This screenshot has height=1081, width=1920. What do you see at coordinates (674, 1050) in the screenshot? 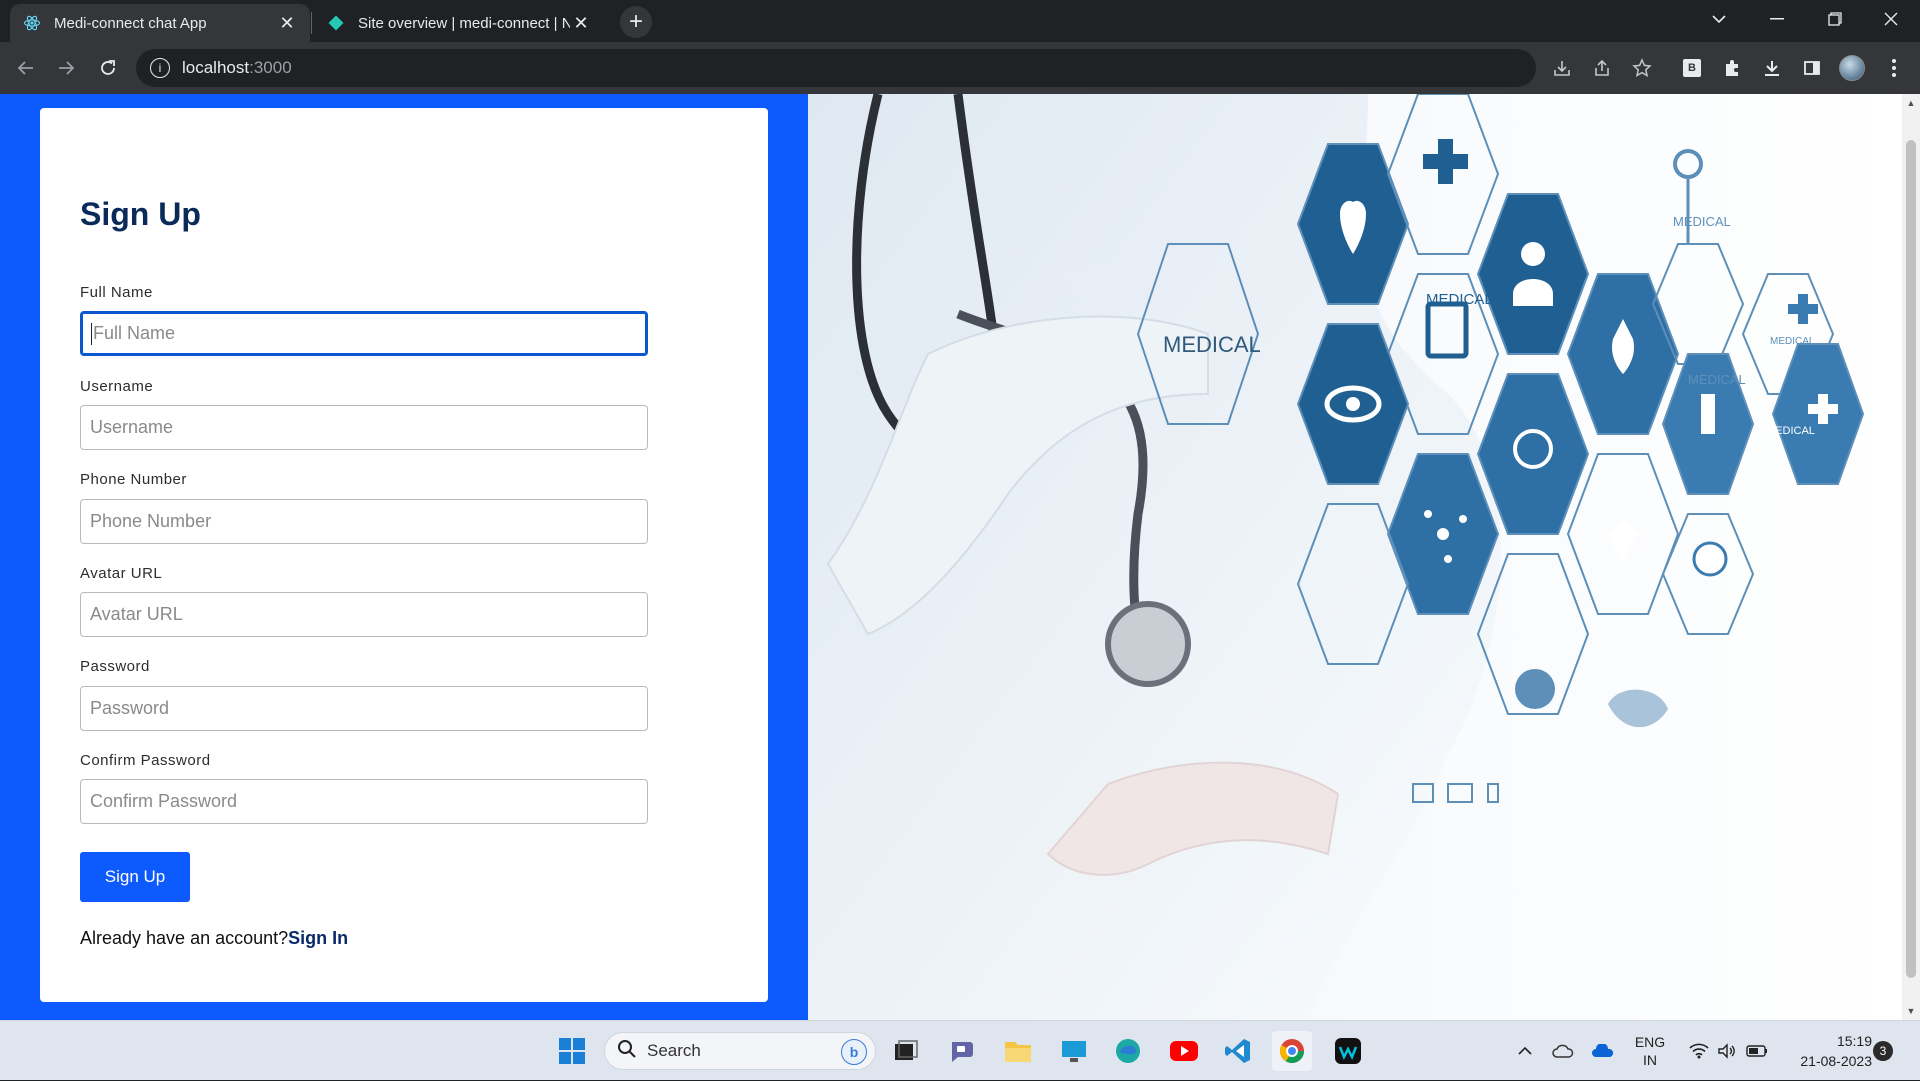
I see `search-label: Search` at bounding box center [674, 1050].